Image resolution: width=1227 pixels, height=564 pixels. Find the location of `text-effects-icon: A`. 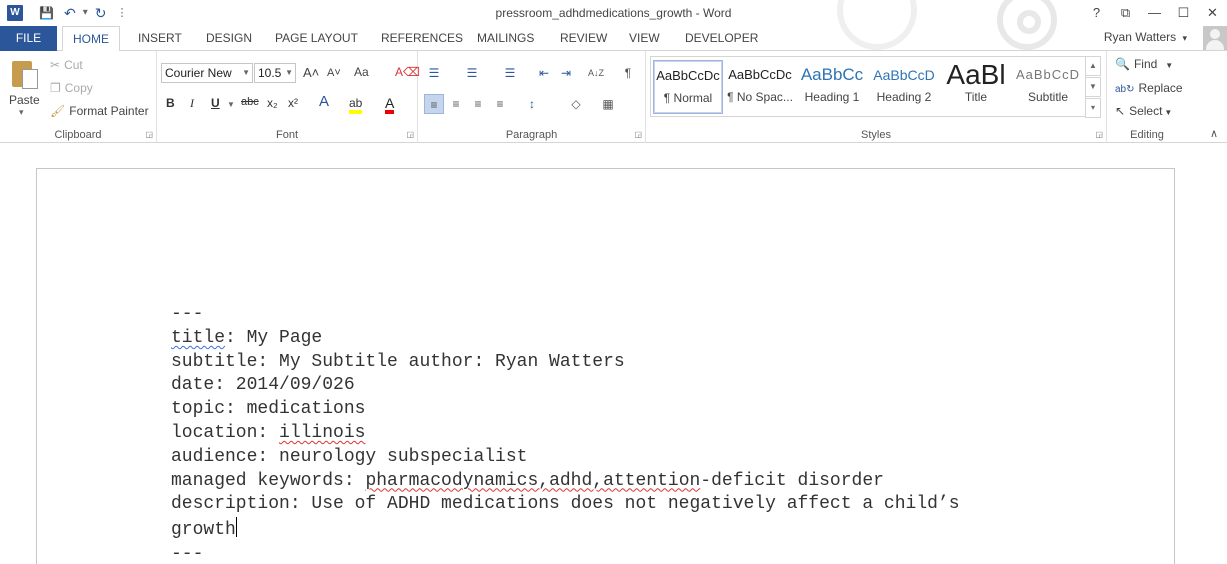

text-effects-icon: A is located at coordinates (324, 101).